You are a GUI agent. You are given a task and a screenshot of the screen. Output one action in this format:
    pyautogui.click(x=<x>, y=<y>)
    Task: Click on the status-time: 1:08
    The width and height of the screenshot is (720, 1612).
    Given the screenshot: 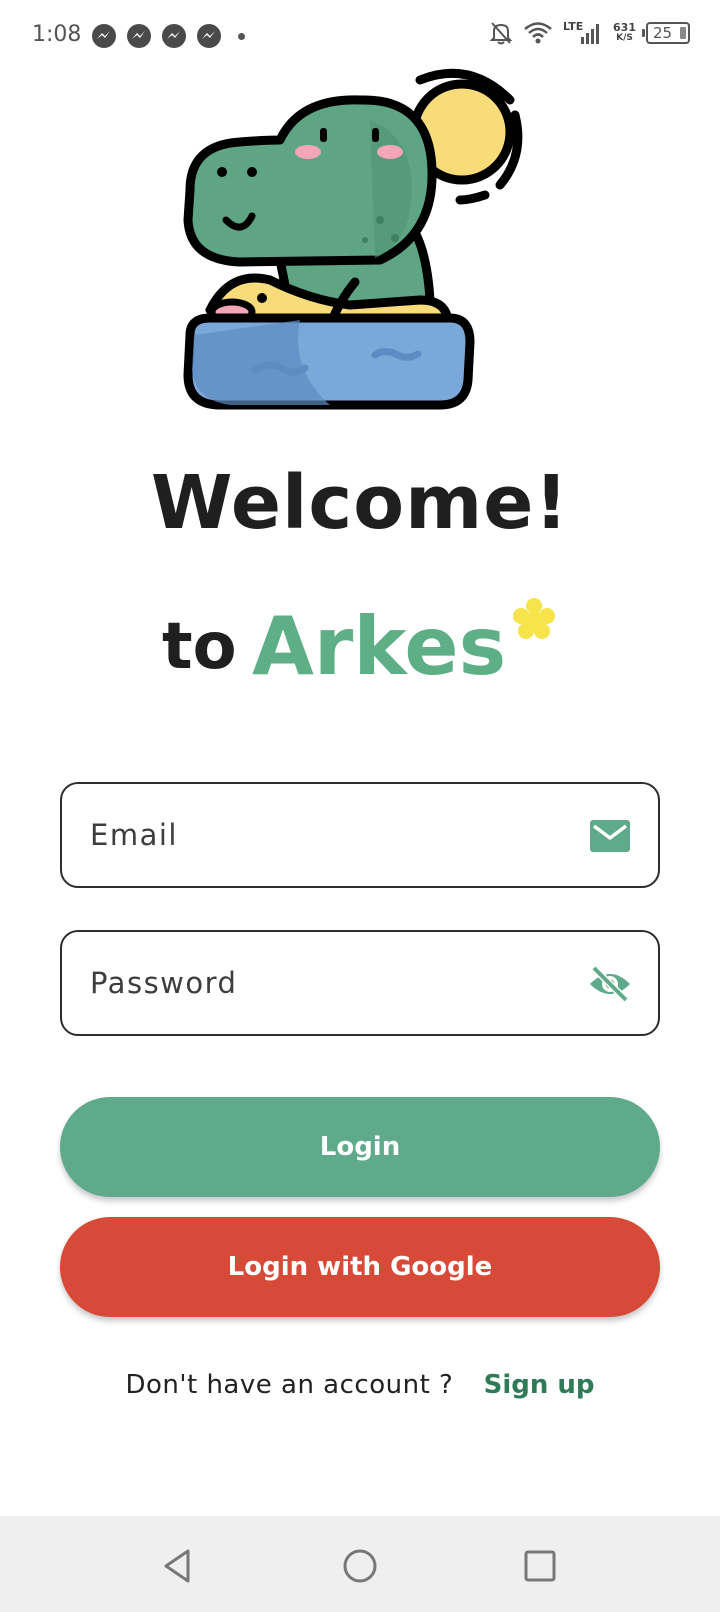 What is the action you would take?
    pyautogui.click(x=57, y=34)
    